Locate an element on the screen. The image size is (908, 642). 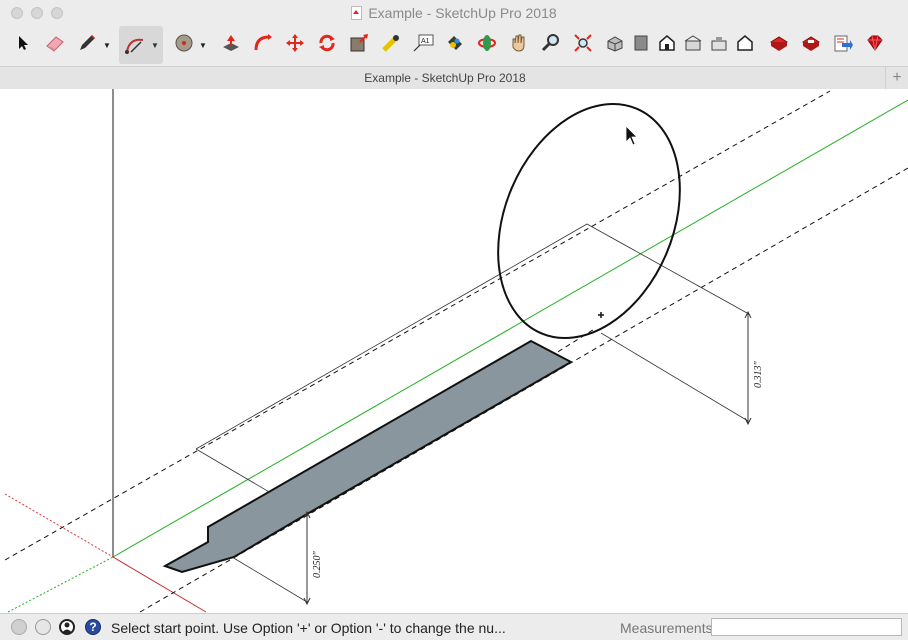
rotate-tool-button is located at coordinates (327, 43).